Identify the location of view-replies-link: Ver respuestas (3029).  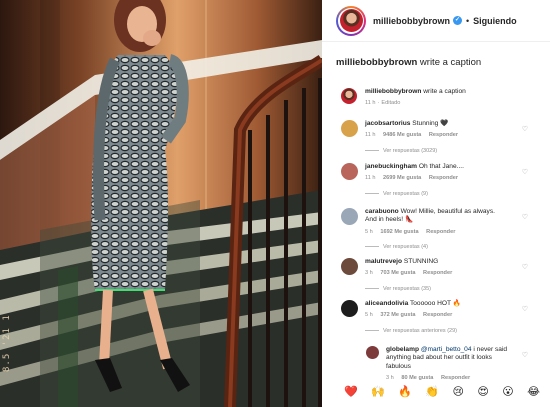
(435, 151).